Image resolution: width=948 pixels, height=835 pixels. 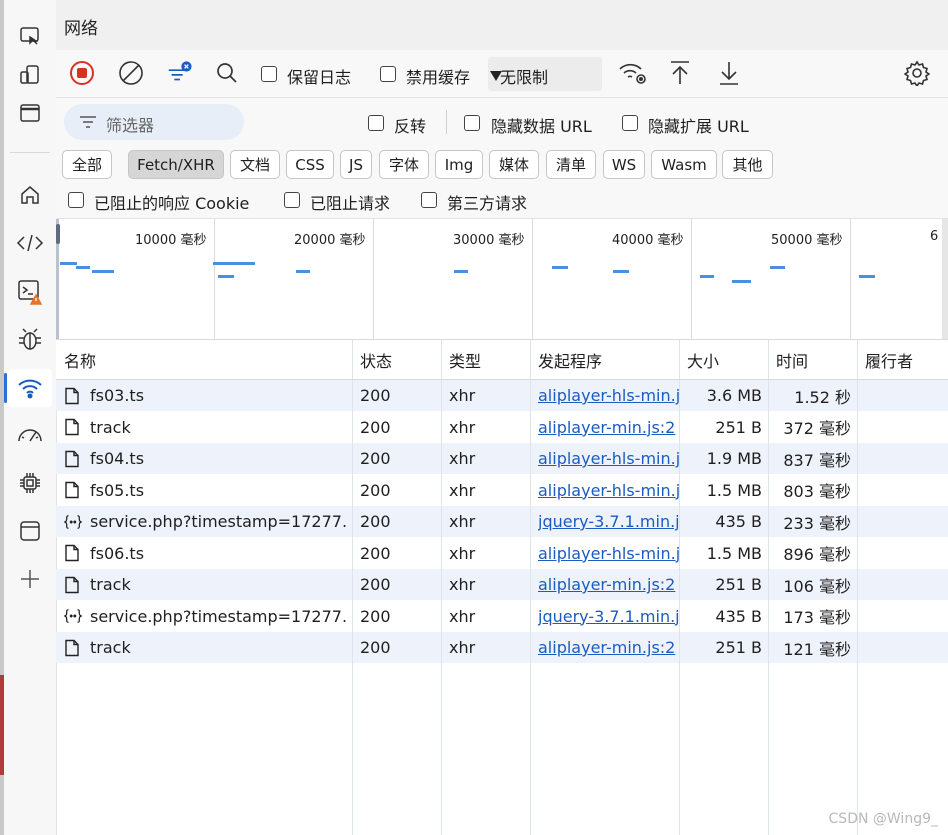 What do you see at coordinates (376, 123) in the screenshot?
I see `invert-checkbox` at bounding box center [376, 123].